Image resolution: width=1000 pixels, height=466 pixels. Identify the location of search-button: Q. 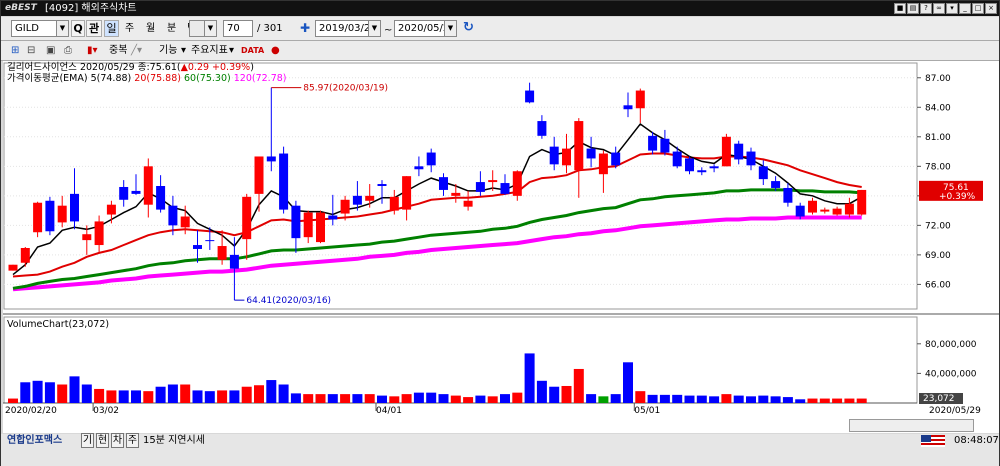
(78, 28).